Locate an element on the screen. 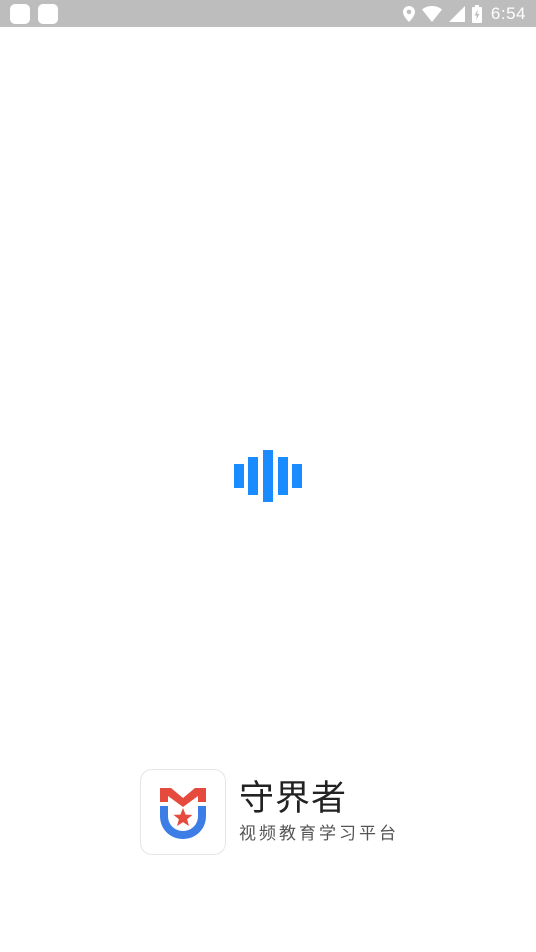  app-name: 守界者 is located at coordinates (293, 799).